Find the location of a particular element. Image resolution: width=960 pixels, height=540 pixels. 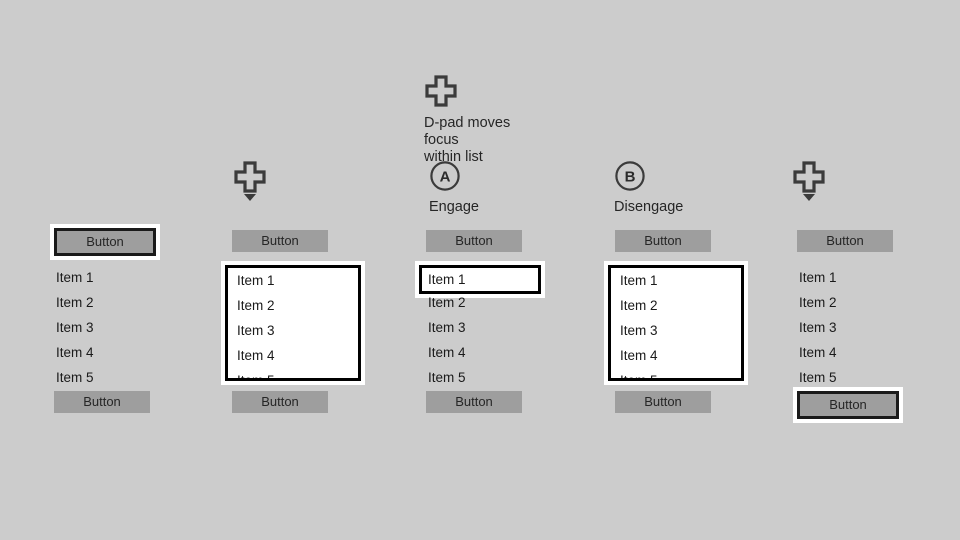

list-col2: Item 1 Item 2 Item 3 Item 4 Item 5 is located at coordinates (293, 323).